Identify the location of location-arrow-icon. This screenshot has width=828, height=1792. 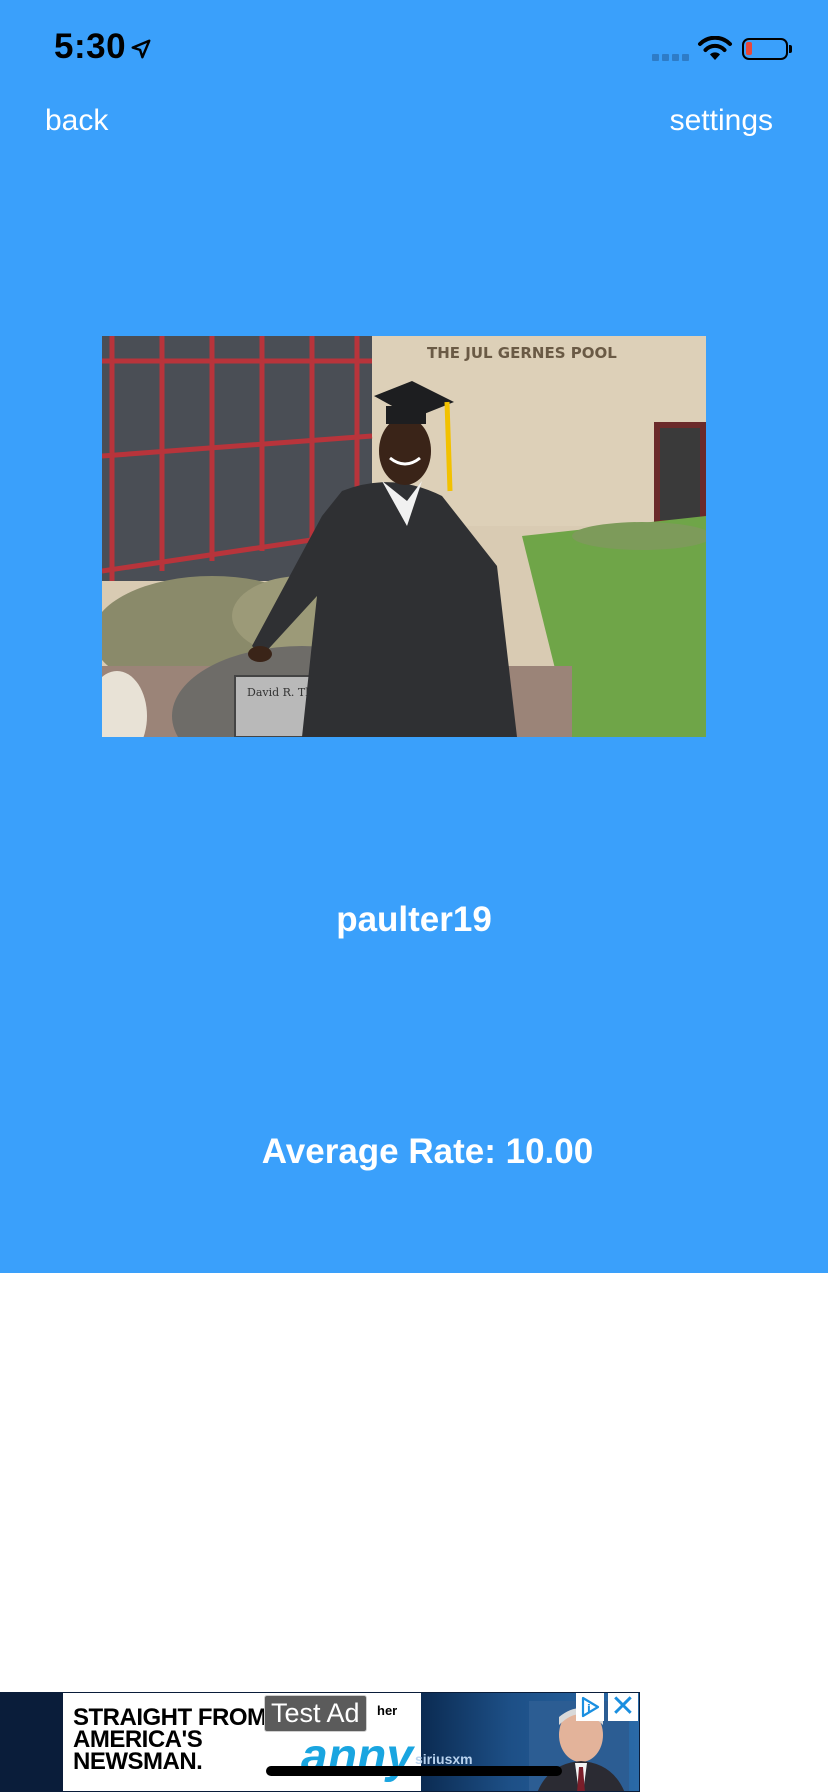
(141, 49).